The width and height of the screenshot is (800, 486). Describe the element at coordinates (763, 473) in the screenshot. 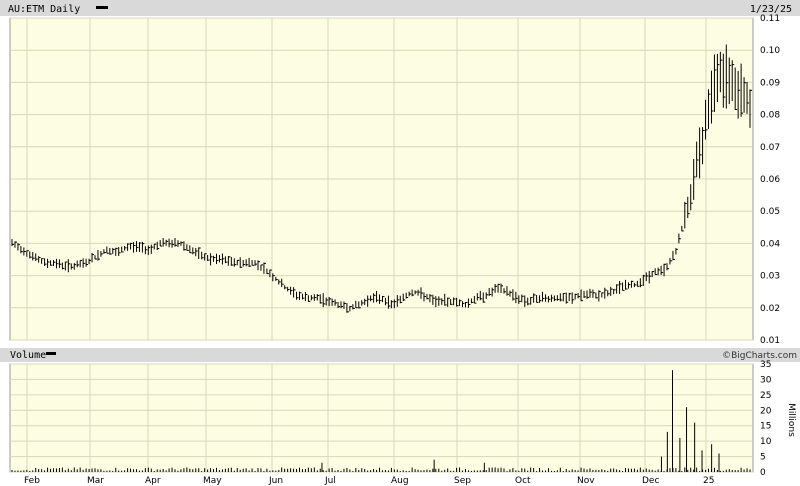

I see `volume-y-tick-label: 0` at that location.